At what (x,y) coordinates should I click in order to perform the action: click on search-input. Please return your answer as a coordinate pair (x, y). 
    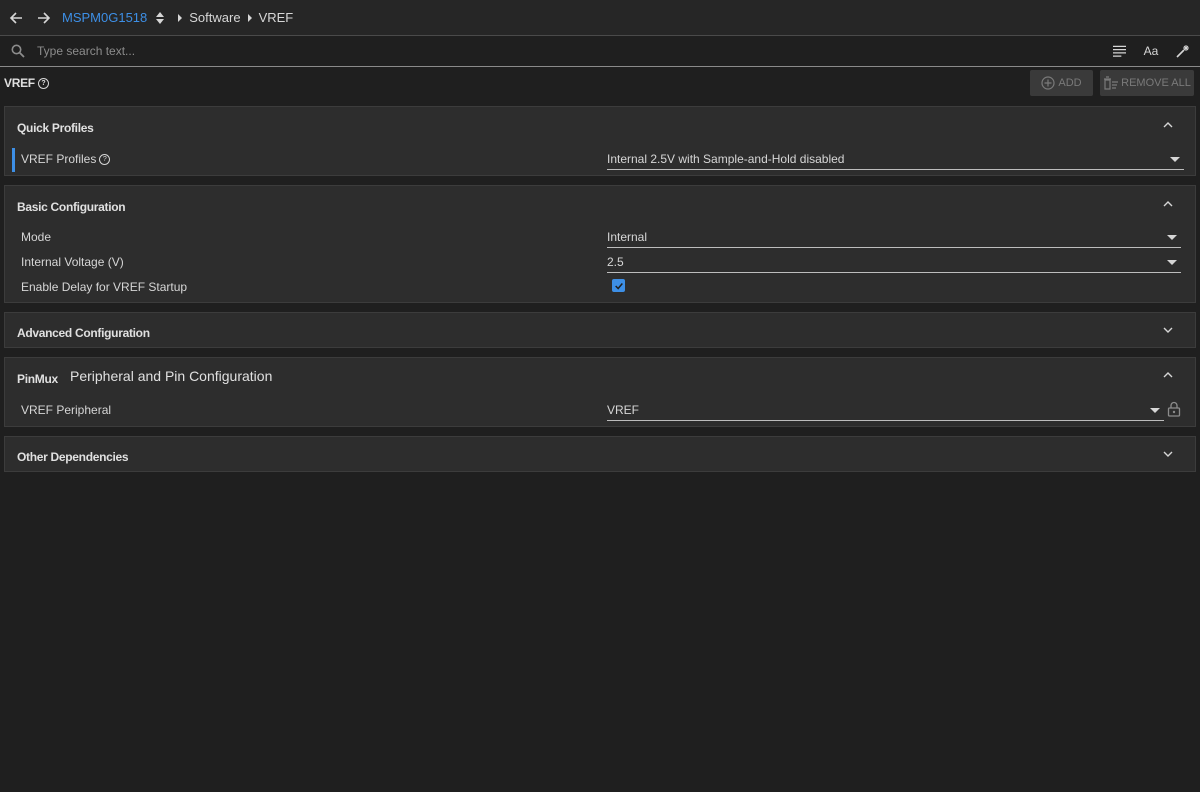
    Looking at the image, I should click on (557, 51).